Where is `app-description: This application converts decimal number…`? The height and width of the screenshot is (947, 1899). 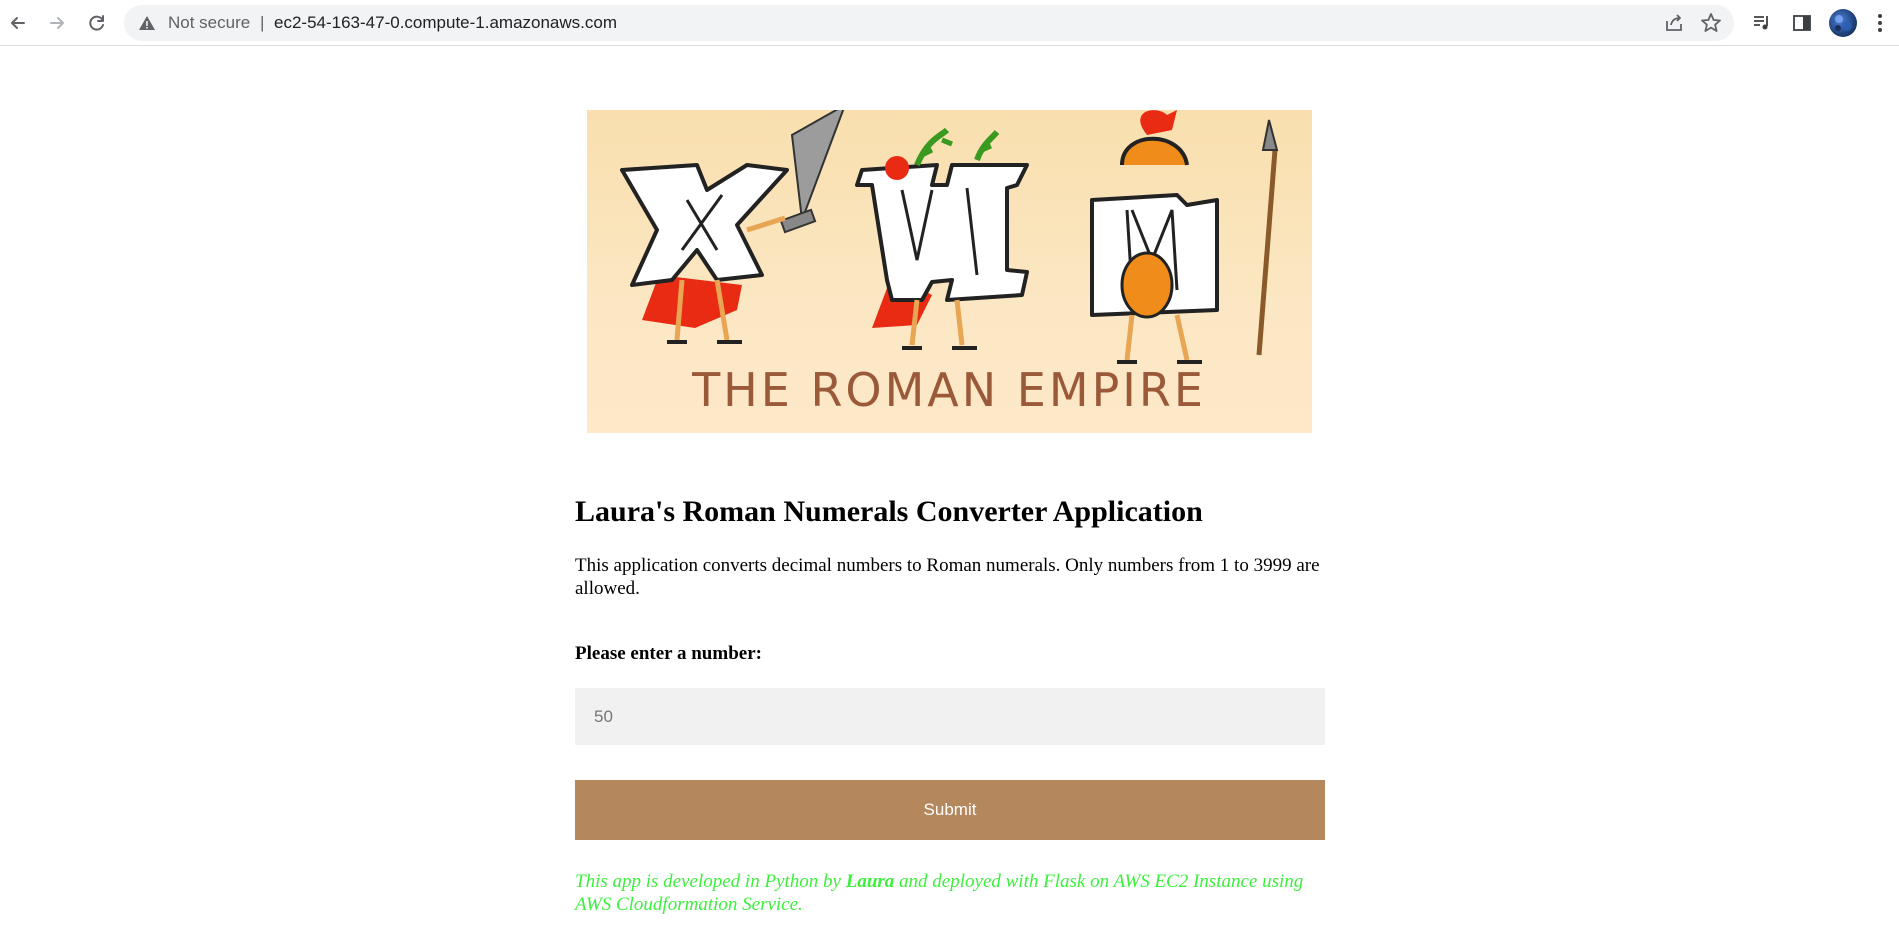 app-description: This application converts decimal number… is located at coordinates (947, 577).